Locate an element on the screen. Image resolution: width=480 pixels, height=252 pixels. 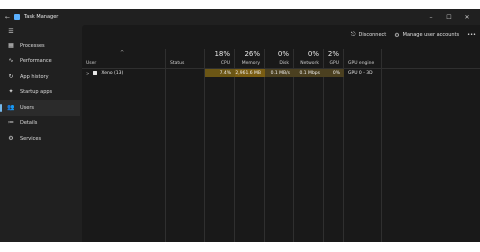
manage-user-accounts-label: Manage user accounts is located at coordinates (431, 35).